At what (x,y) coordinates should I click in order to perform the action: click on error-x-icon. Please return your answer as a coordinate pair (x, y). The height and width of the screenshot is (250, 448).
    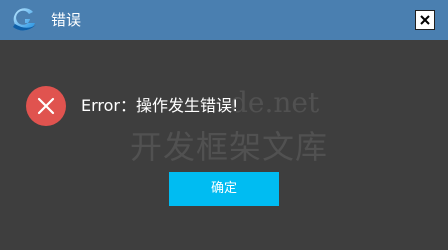
    Looking at the image, I should click on (46, 106).